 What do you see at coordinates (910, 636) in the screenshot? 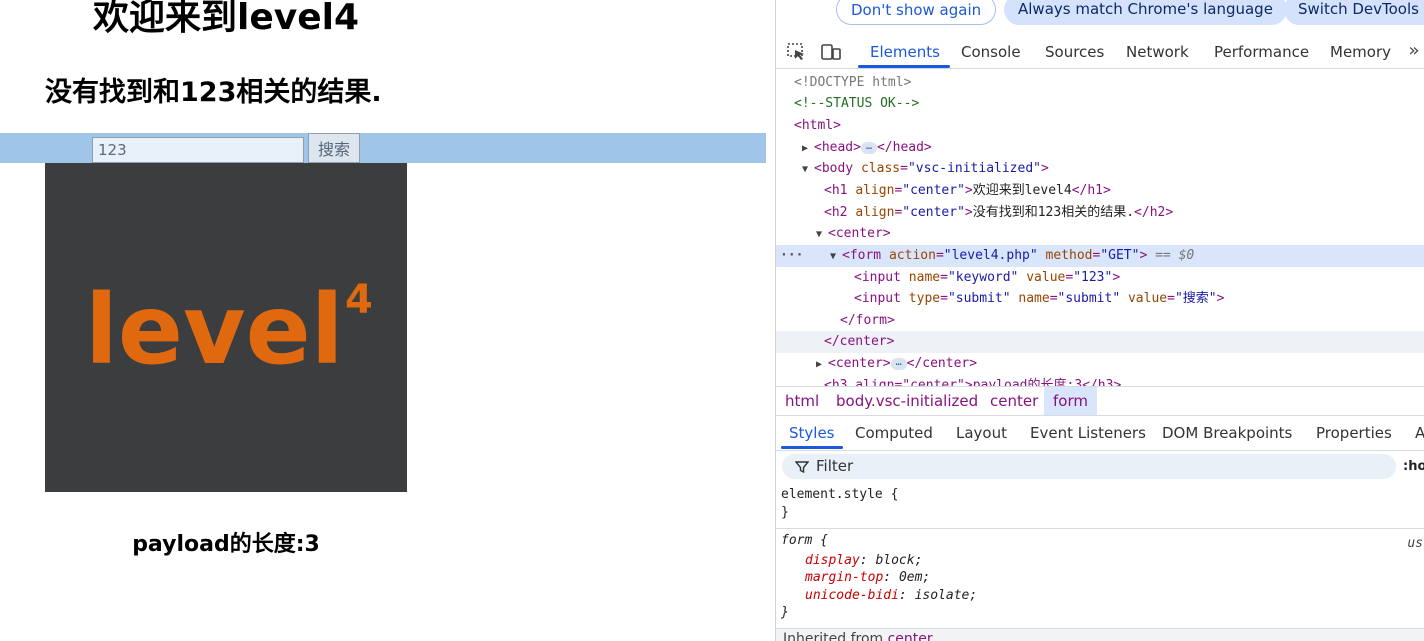
I see `inherited-from-link: center` at bounding box center [910, 636].